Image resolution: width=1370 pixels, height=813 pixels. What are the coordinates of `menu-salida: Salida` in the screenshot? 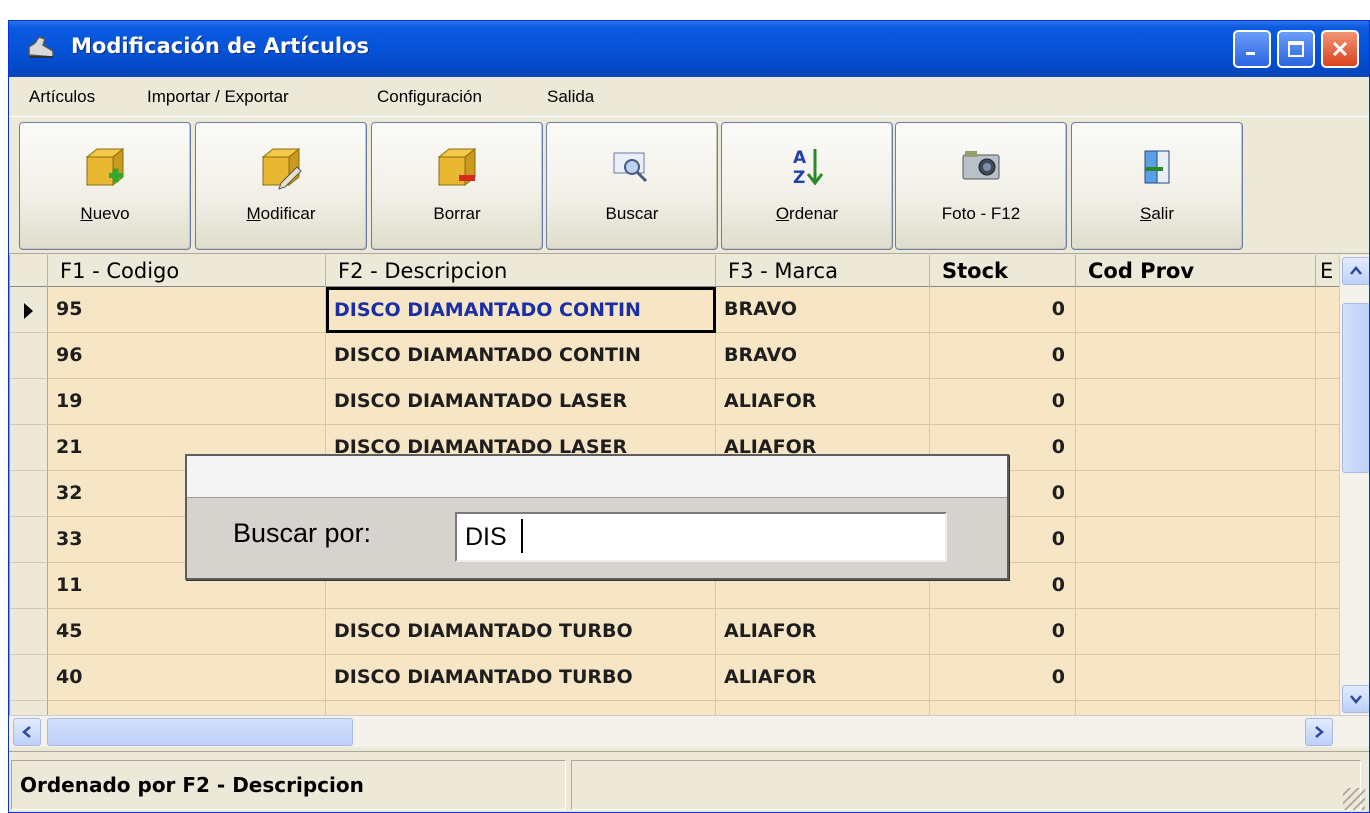 It's located at (570, 97).